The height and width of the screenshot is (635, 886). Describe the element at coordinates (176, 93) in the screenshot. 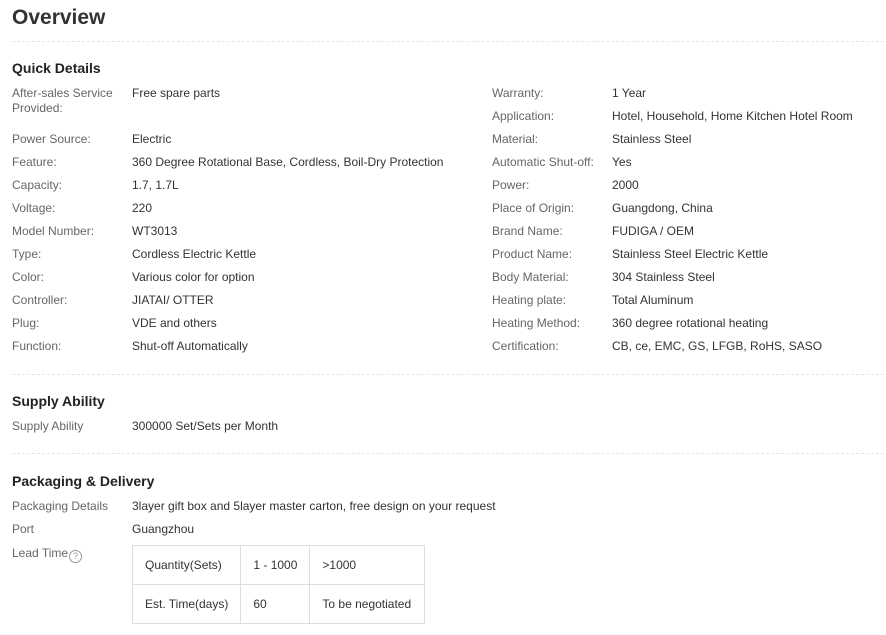

I see `detail-value-after-sales: Free spare parts` at that location.